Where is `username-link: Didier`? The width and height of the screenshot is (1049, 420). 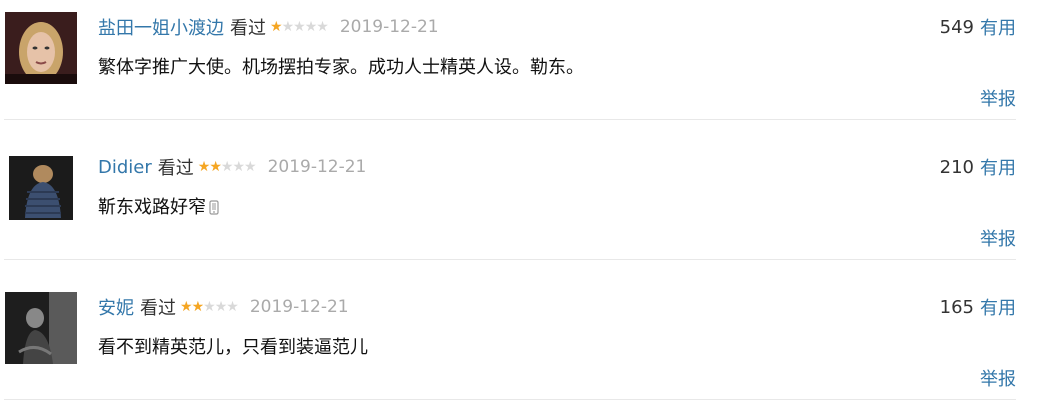 username-link: Didier is located at coordinates (125, 167).